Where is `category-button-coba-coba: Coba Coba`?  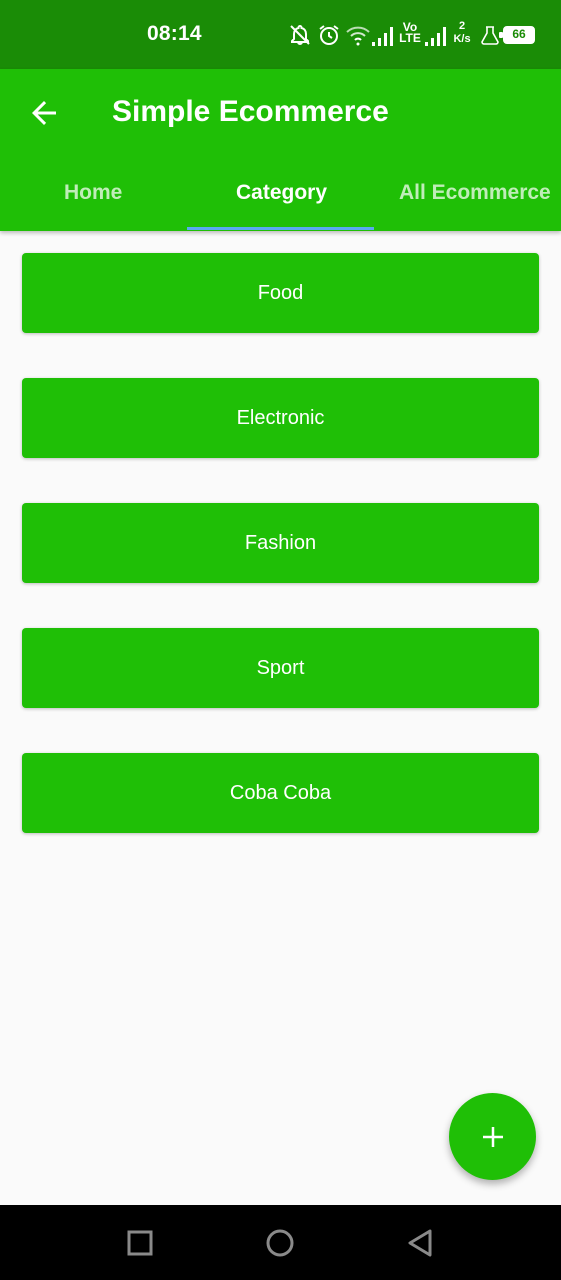
category-button-coba-coba: Coba Coba is located at coordinates (280, 793).